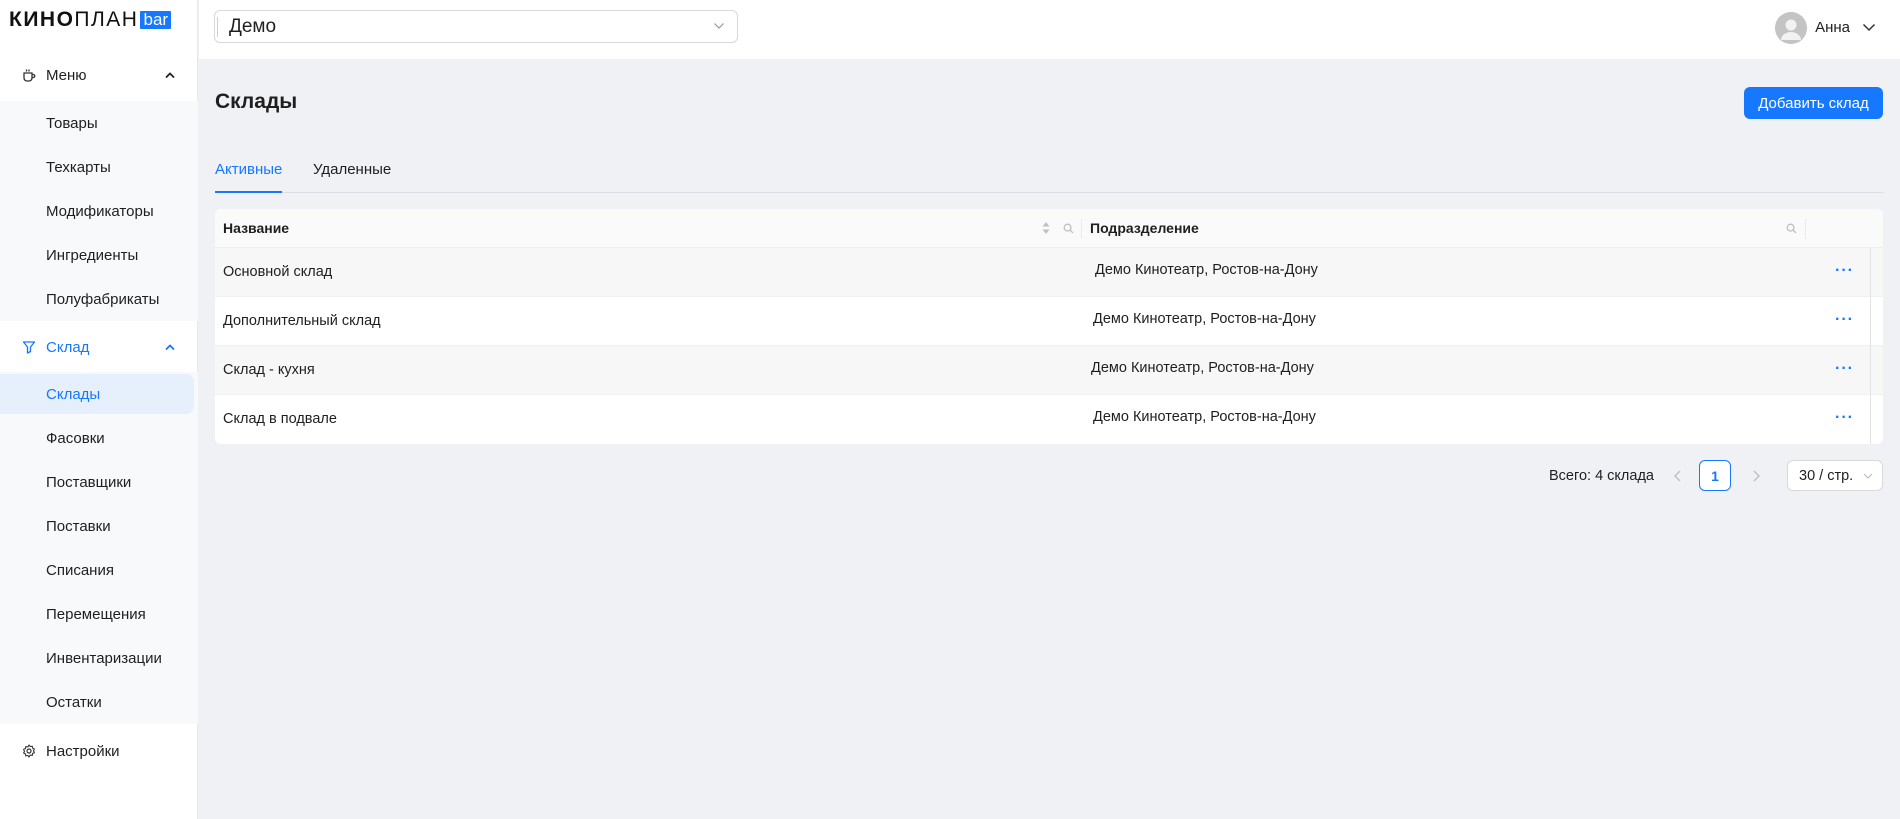 The width and height of the screenshot is (1900, 819). What do you see at coordinates (269, 370) in the screenshot?
I see `cell-name: Склад - кухня` at bounding box center [269, 370].